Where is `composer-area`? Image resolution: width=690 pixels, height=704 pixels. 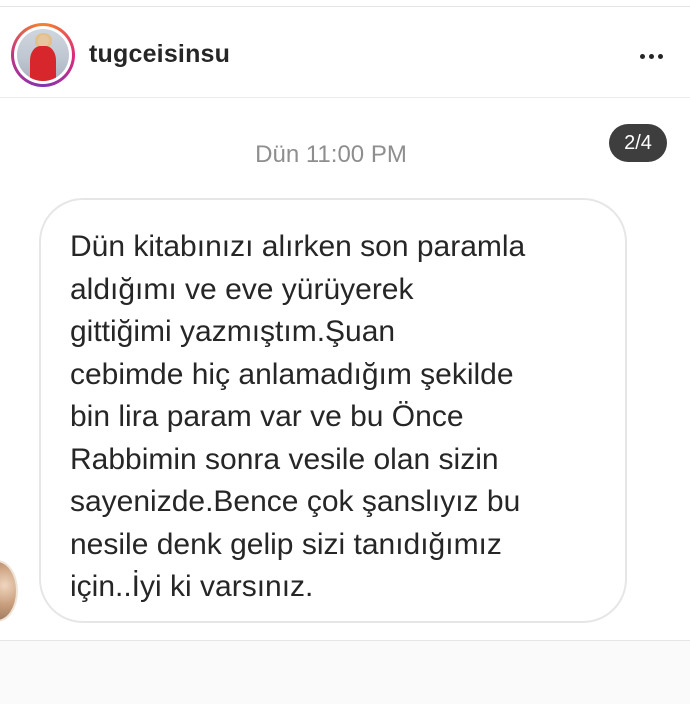
composer-area is located at coordinates (345, 672).